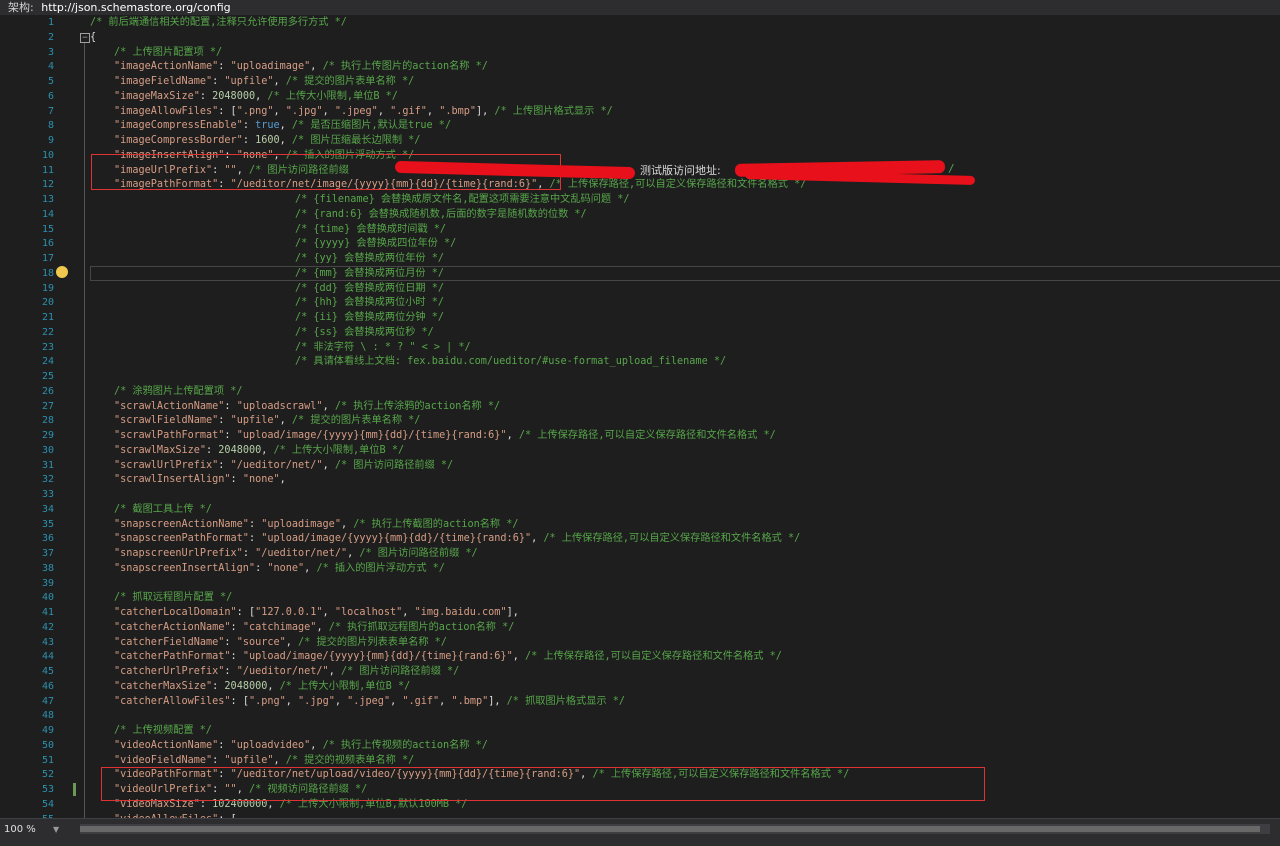  I want to click on code-text: "scrawlInsertAlign": "none",, so click(200, 480).